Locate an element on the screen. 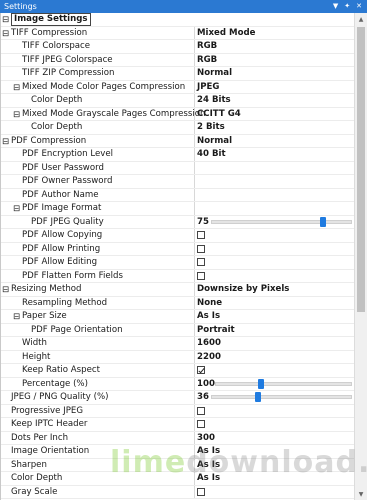  property-row: PDF Encryption Level 40 Bit is located at coordinates (177, 155).